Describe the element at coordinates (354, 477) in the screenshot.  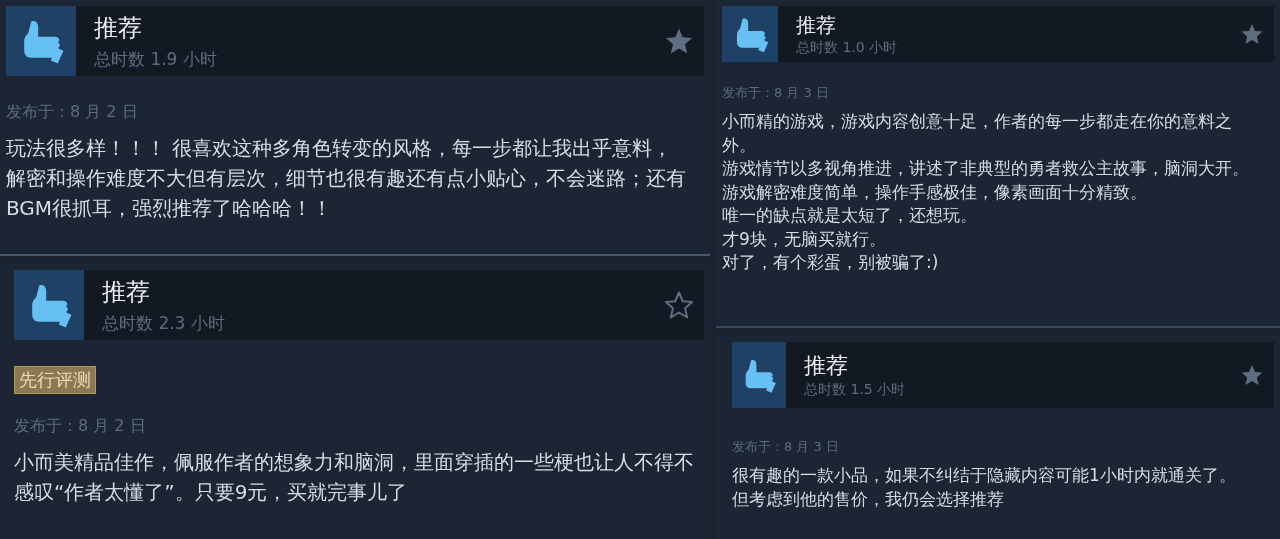
I see `review-text: 小而美精品佳作，佩服作者的想象力和脑洞，里面穿插的一些梗也让人不得不感叹“作者太懂了”。只要9元，买就完事儿了` at that location.